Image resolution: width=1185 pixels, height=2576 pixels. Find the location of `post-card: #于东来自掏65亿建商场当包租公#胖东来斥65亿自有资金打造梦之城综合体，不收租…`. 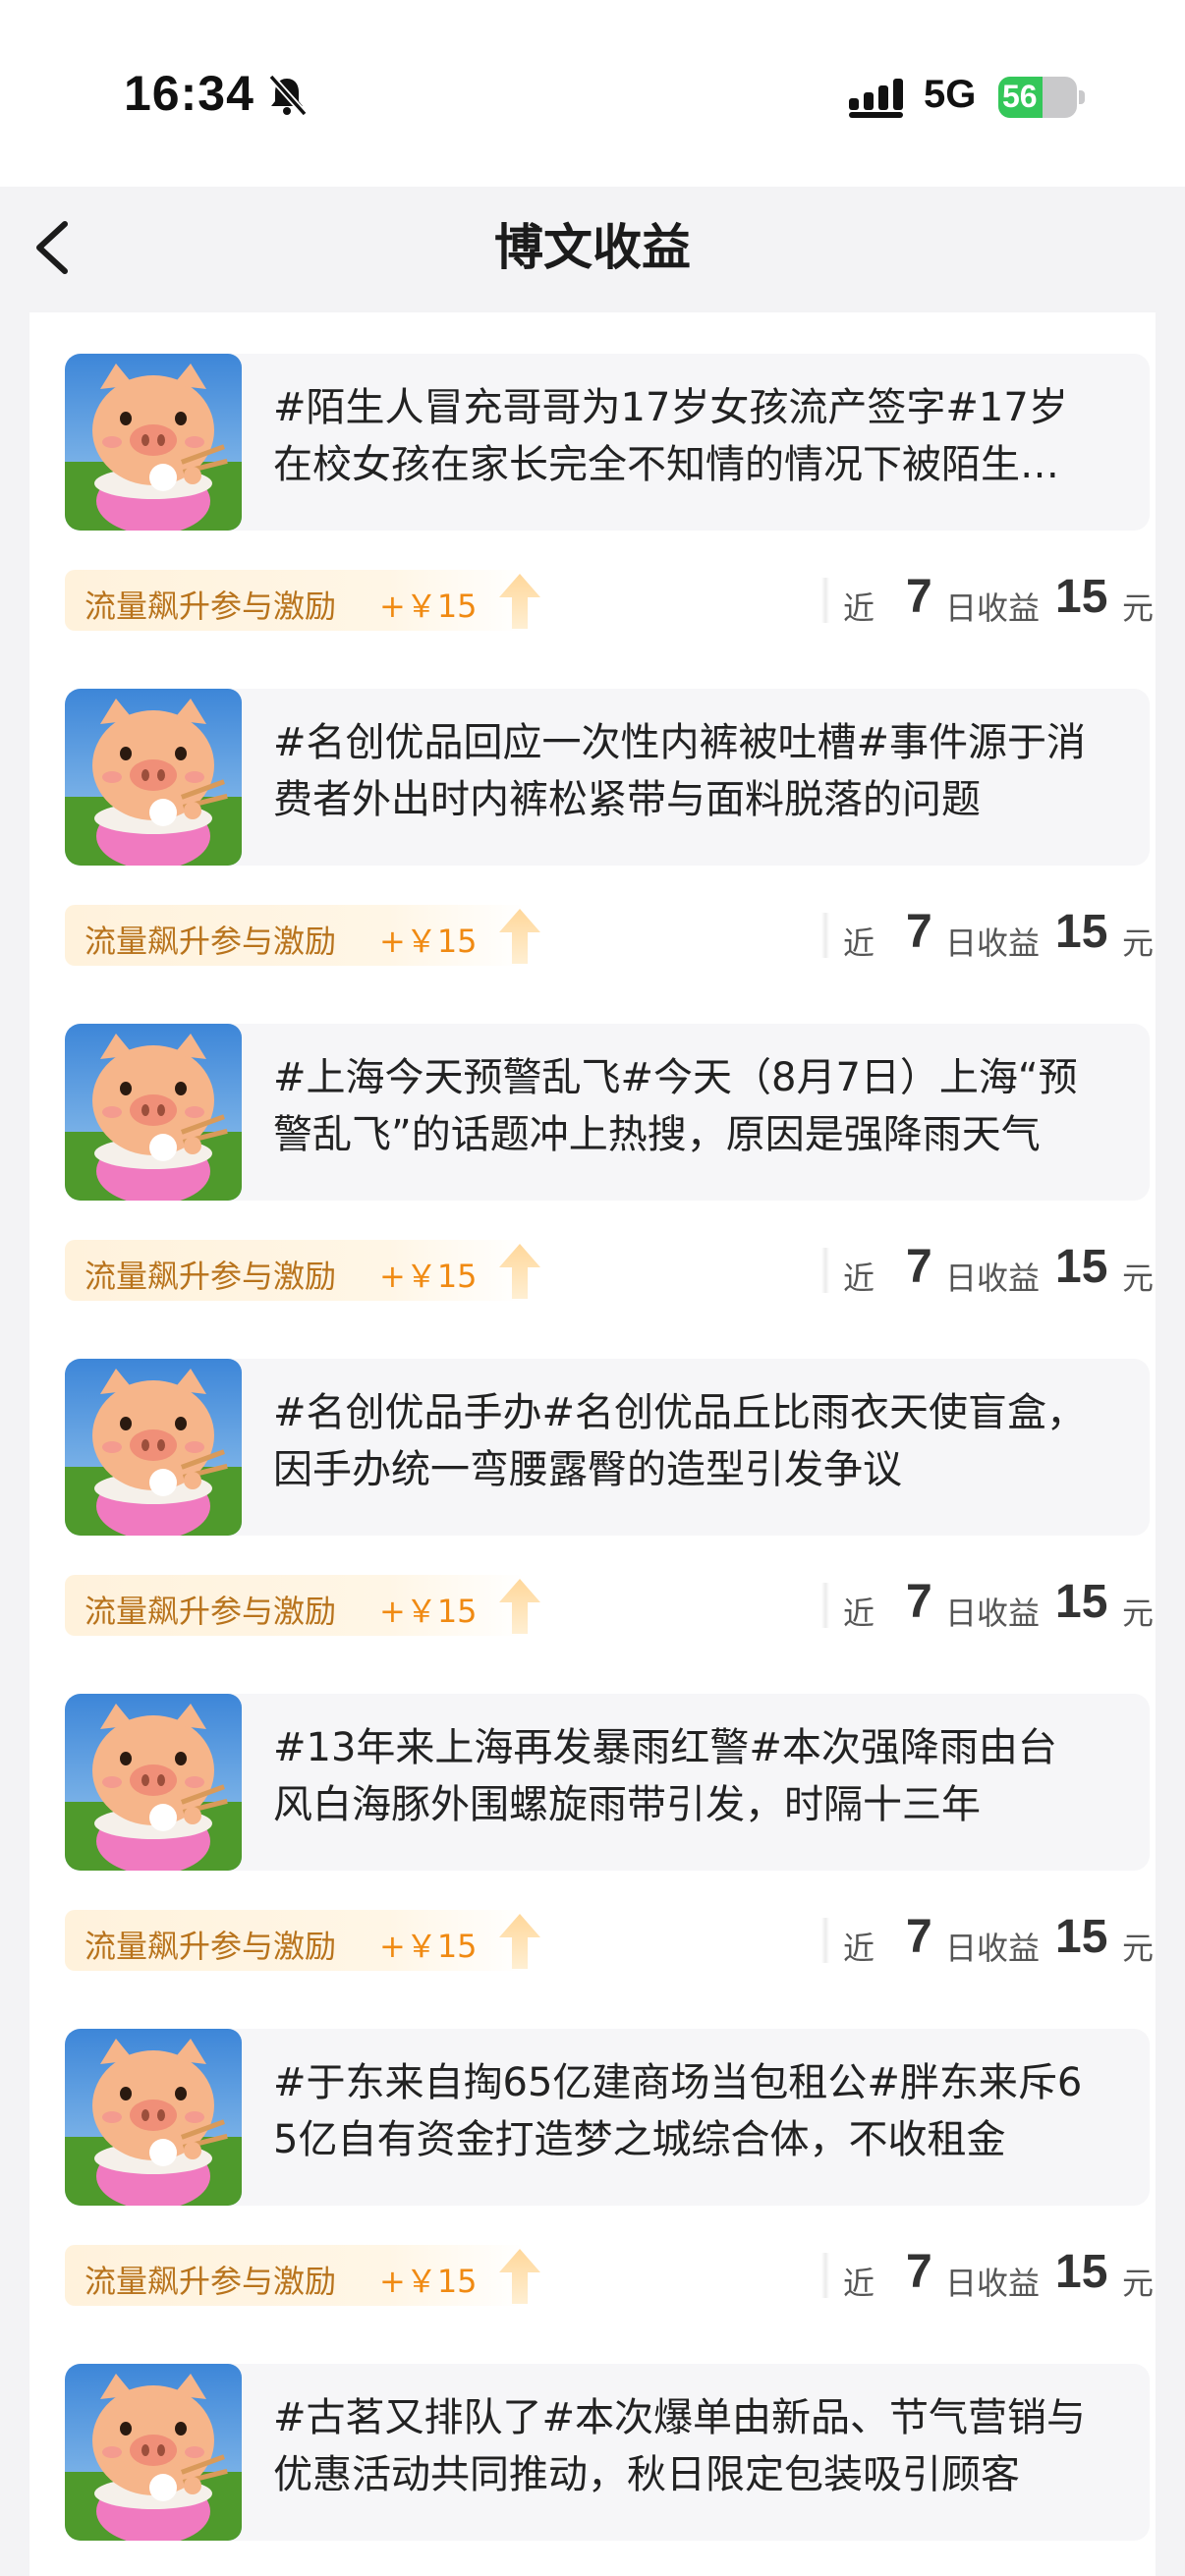

post-card: #于东来自掏65亿建商场当包租公#胖东来斥65亿自有资金打造梦之城综合体，不收租… is located at coordinates (608, 2117).